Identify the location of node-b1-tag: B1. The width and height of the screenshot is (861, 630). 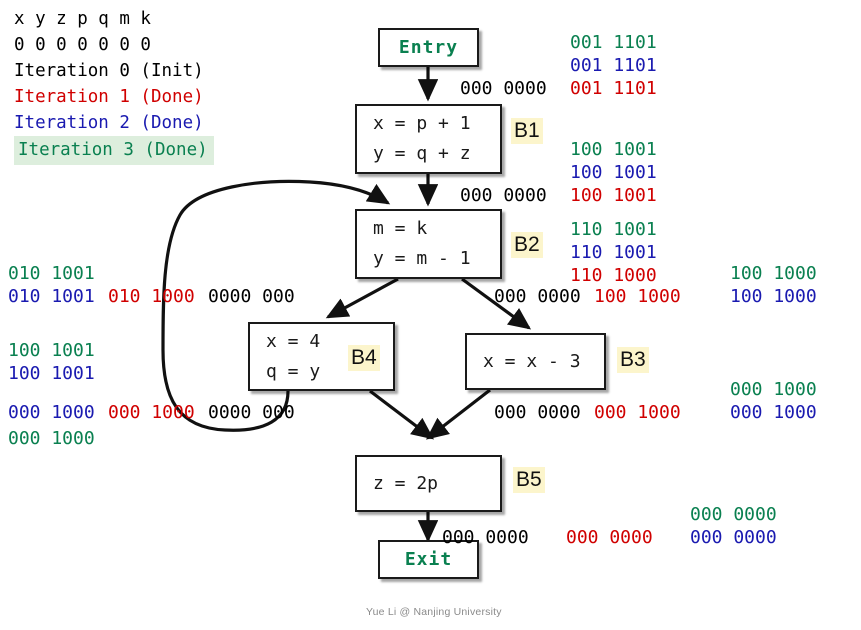
(527, 131).